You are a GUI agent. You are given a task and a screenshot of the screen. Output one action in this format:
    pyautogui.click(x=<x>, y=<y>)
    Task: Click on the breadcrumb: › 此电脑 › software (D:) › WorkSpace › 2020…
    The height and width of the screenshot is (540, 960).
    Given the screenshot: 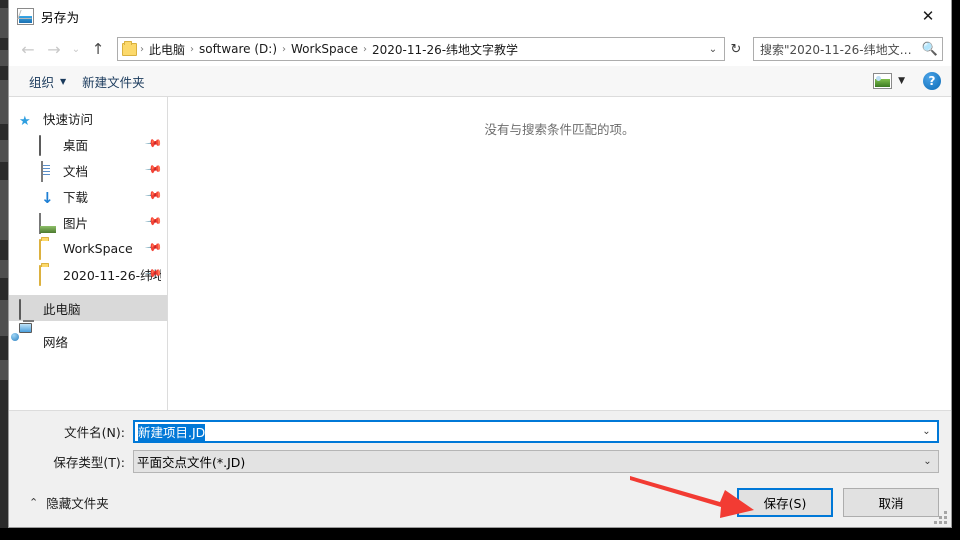 What is the action you would take?
    pyautogui.click(x=421, y=49)
    